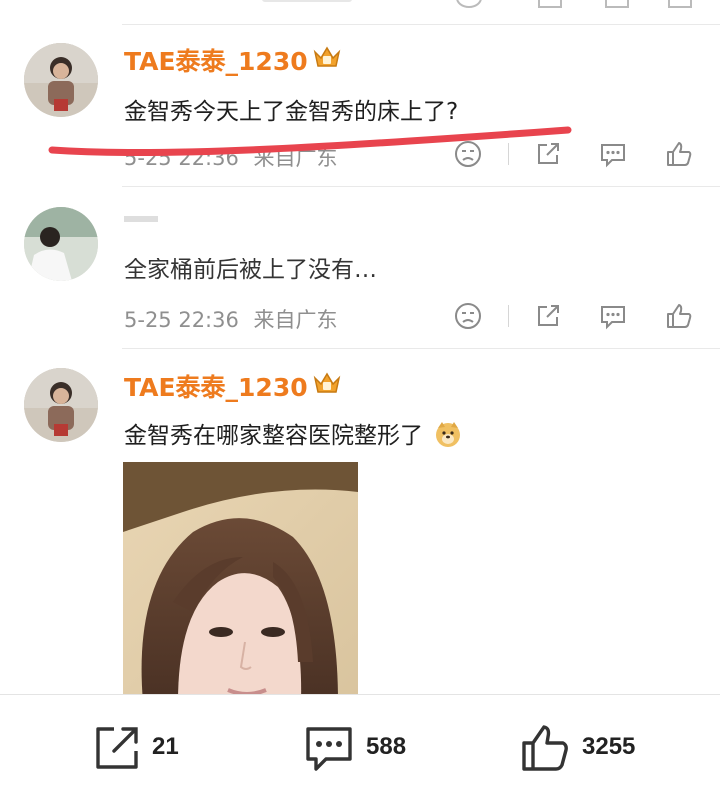 This screenshot has width=720, height=799. What do you see at coordinates (240, 582) in the screenshot?
I see `attached-photo` at bounding box center [240, 582].